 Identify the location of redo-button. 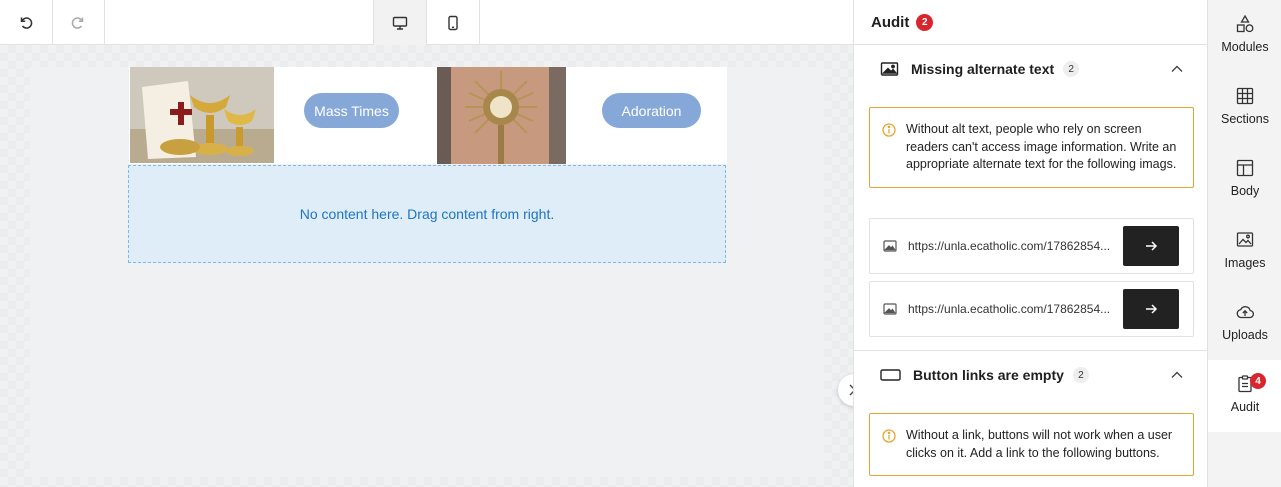
(78, 22).